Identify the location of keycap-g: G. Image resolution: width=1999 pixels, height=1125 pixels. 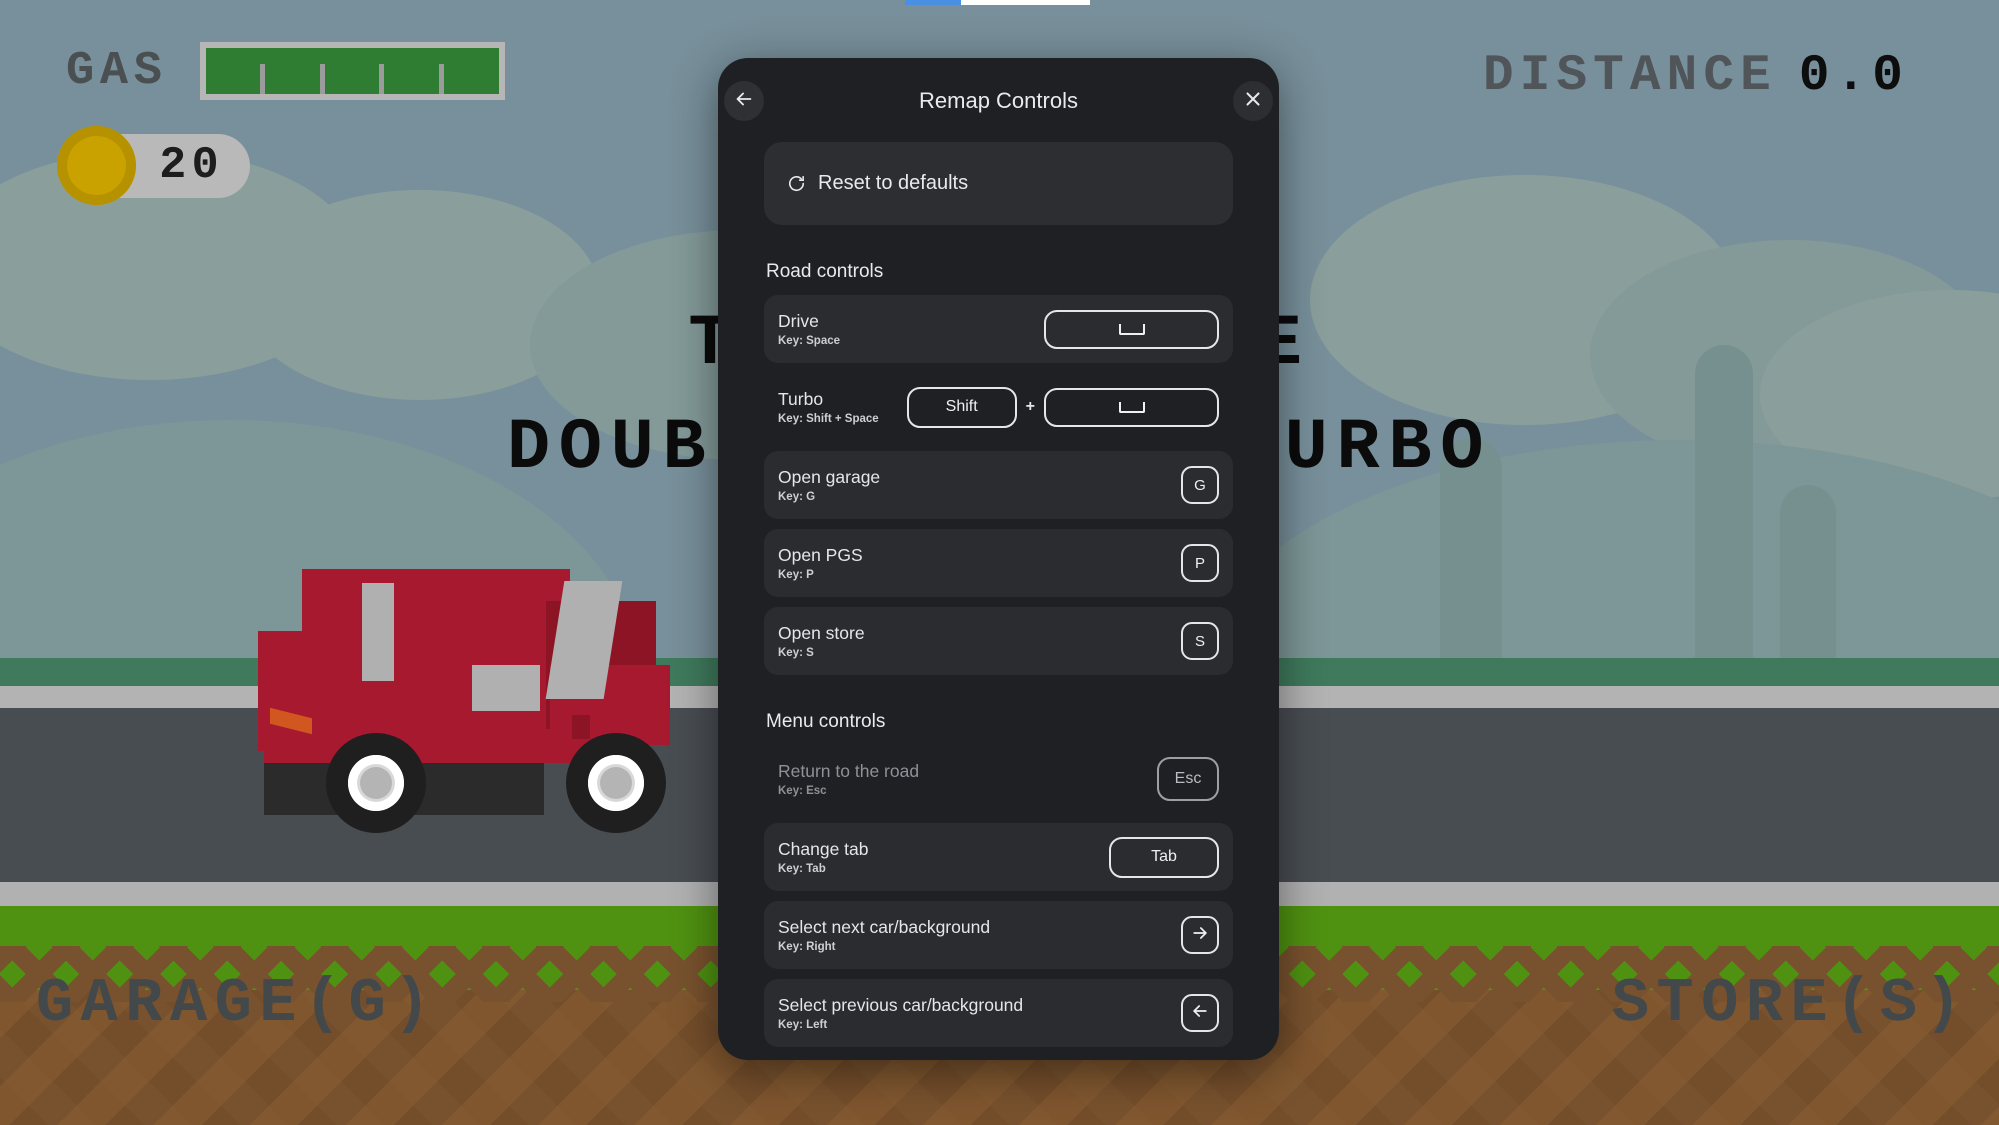
(1200, 485).